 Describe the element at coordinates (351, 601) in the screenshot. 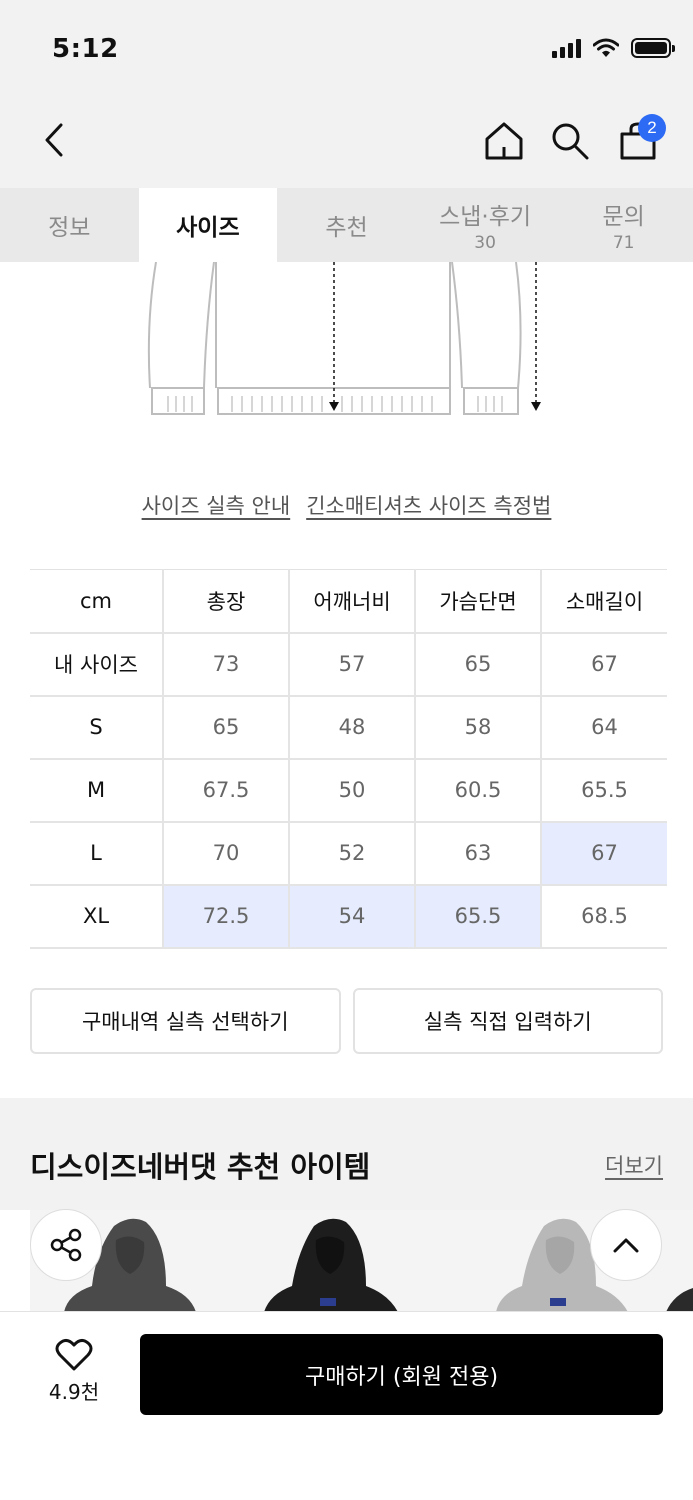

I see `column-header: 어깨너비` at that location.